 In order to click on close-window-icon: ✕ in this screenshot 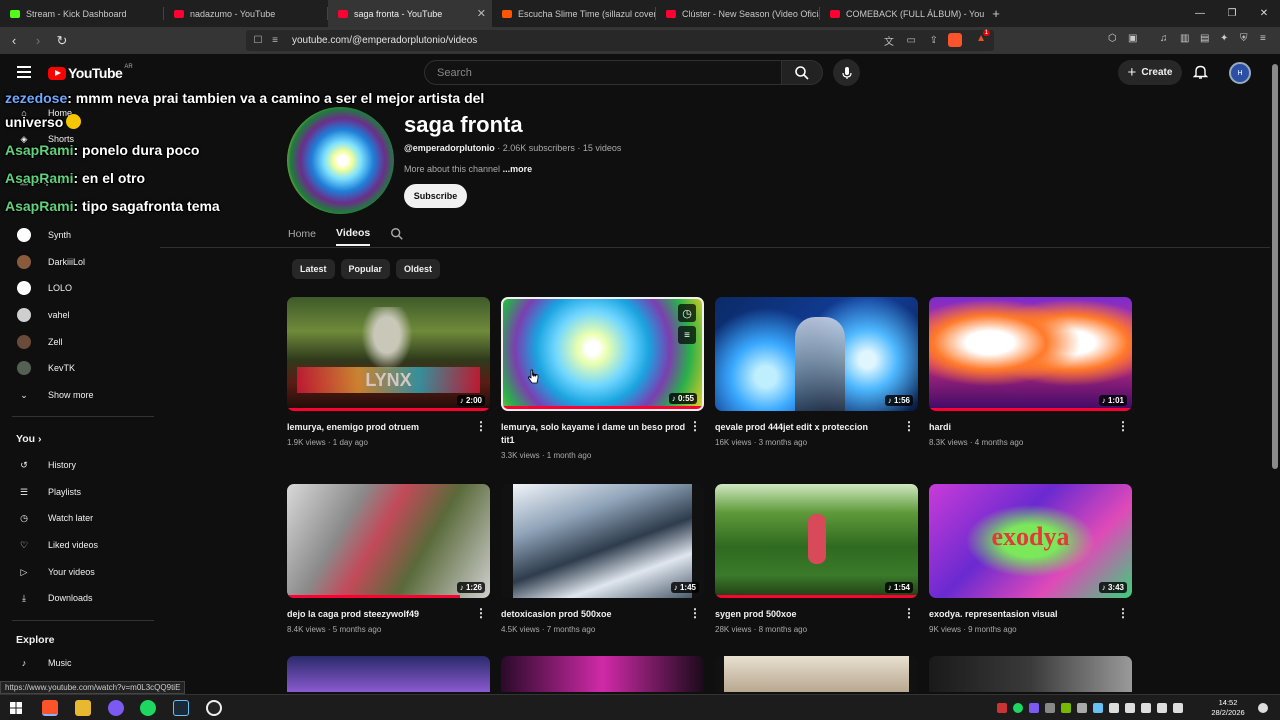, I will do `click(1264, 13)`.